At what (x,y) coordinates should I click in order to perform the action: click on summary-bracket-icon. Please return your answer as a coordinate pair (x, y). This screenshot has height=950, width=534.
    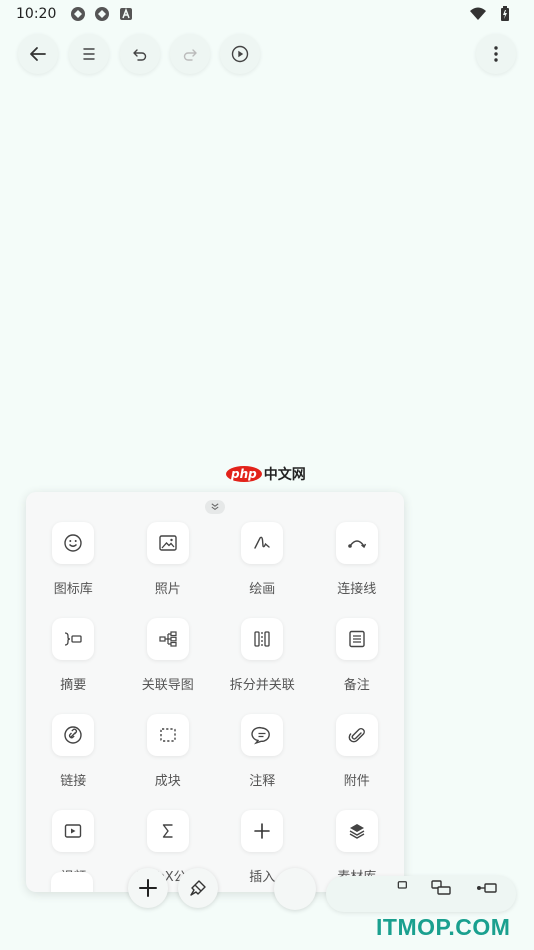
    Looking at the image, I should click on (73, 639).